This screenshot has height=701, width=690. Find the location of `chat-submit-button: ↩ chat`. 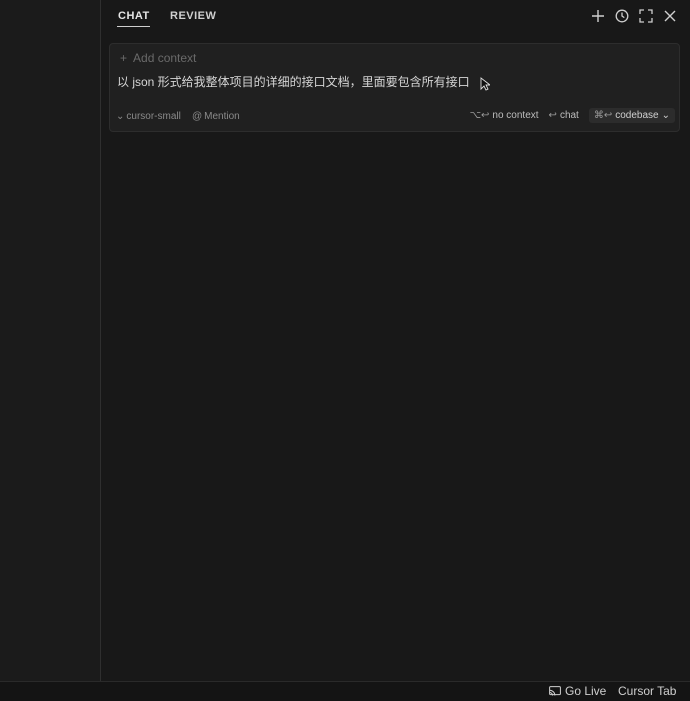

chat-submit-button: ↩ chat is located at coordinates (564, 115).